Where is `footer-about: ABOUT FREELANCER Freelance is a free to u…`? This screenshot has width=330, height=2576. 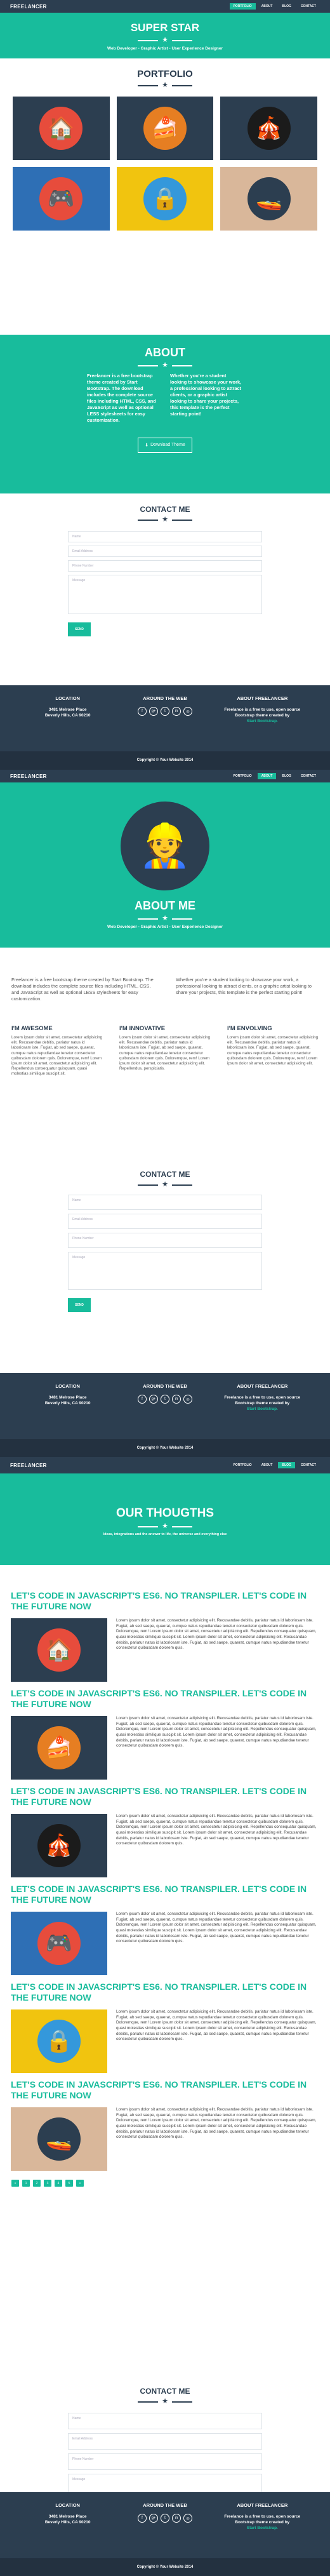
footer-about: ABOUT FREELANCER Freelance is a free to u… is located at coordinates (262, 723).